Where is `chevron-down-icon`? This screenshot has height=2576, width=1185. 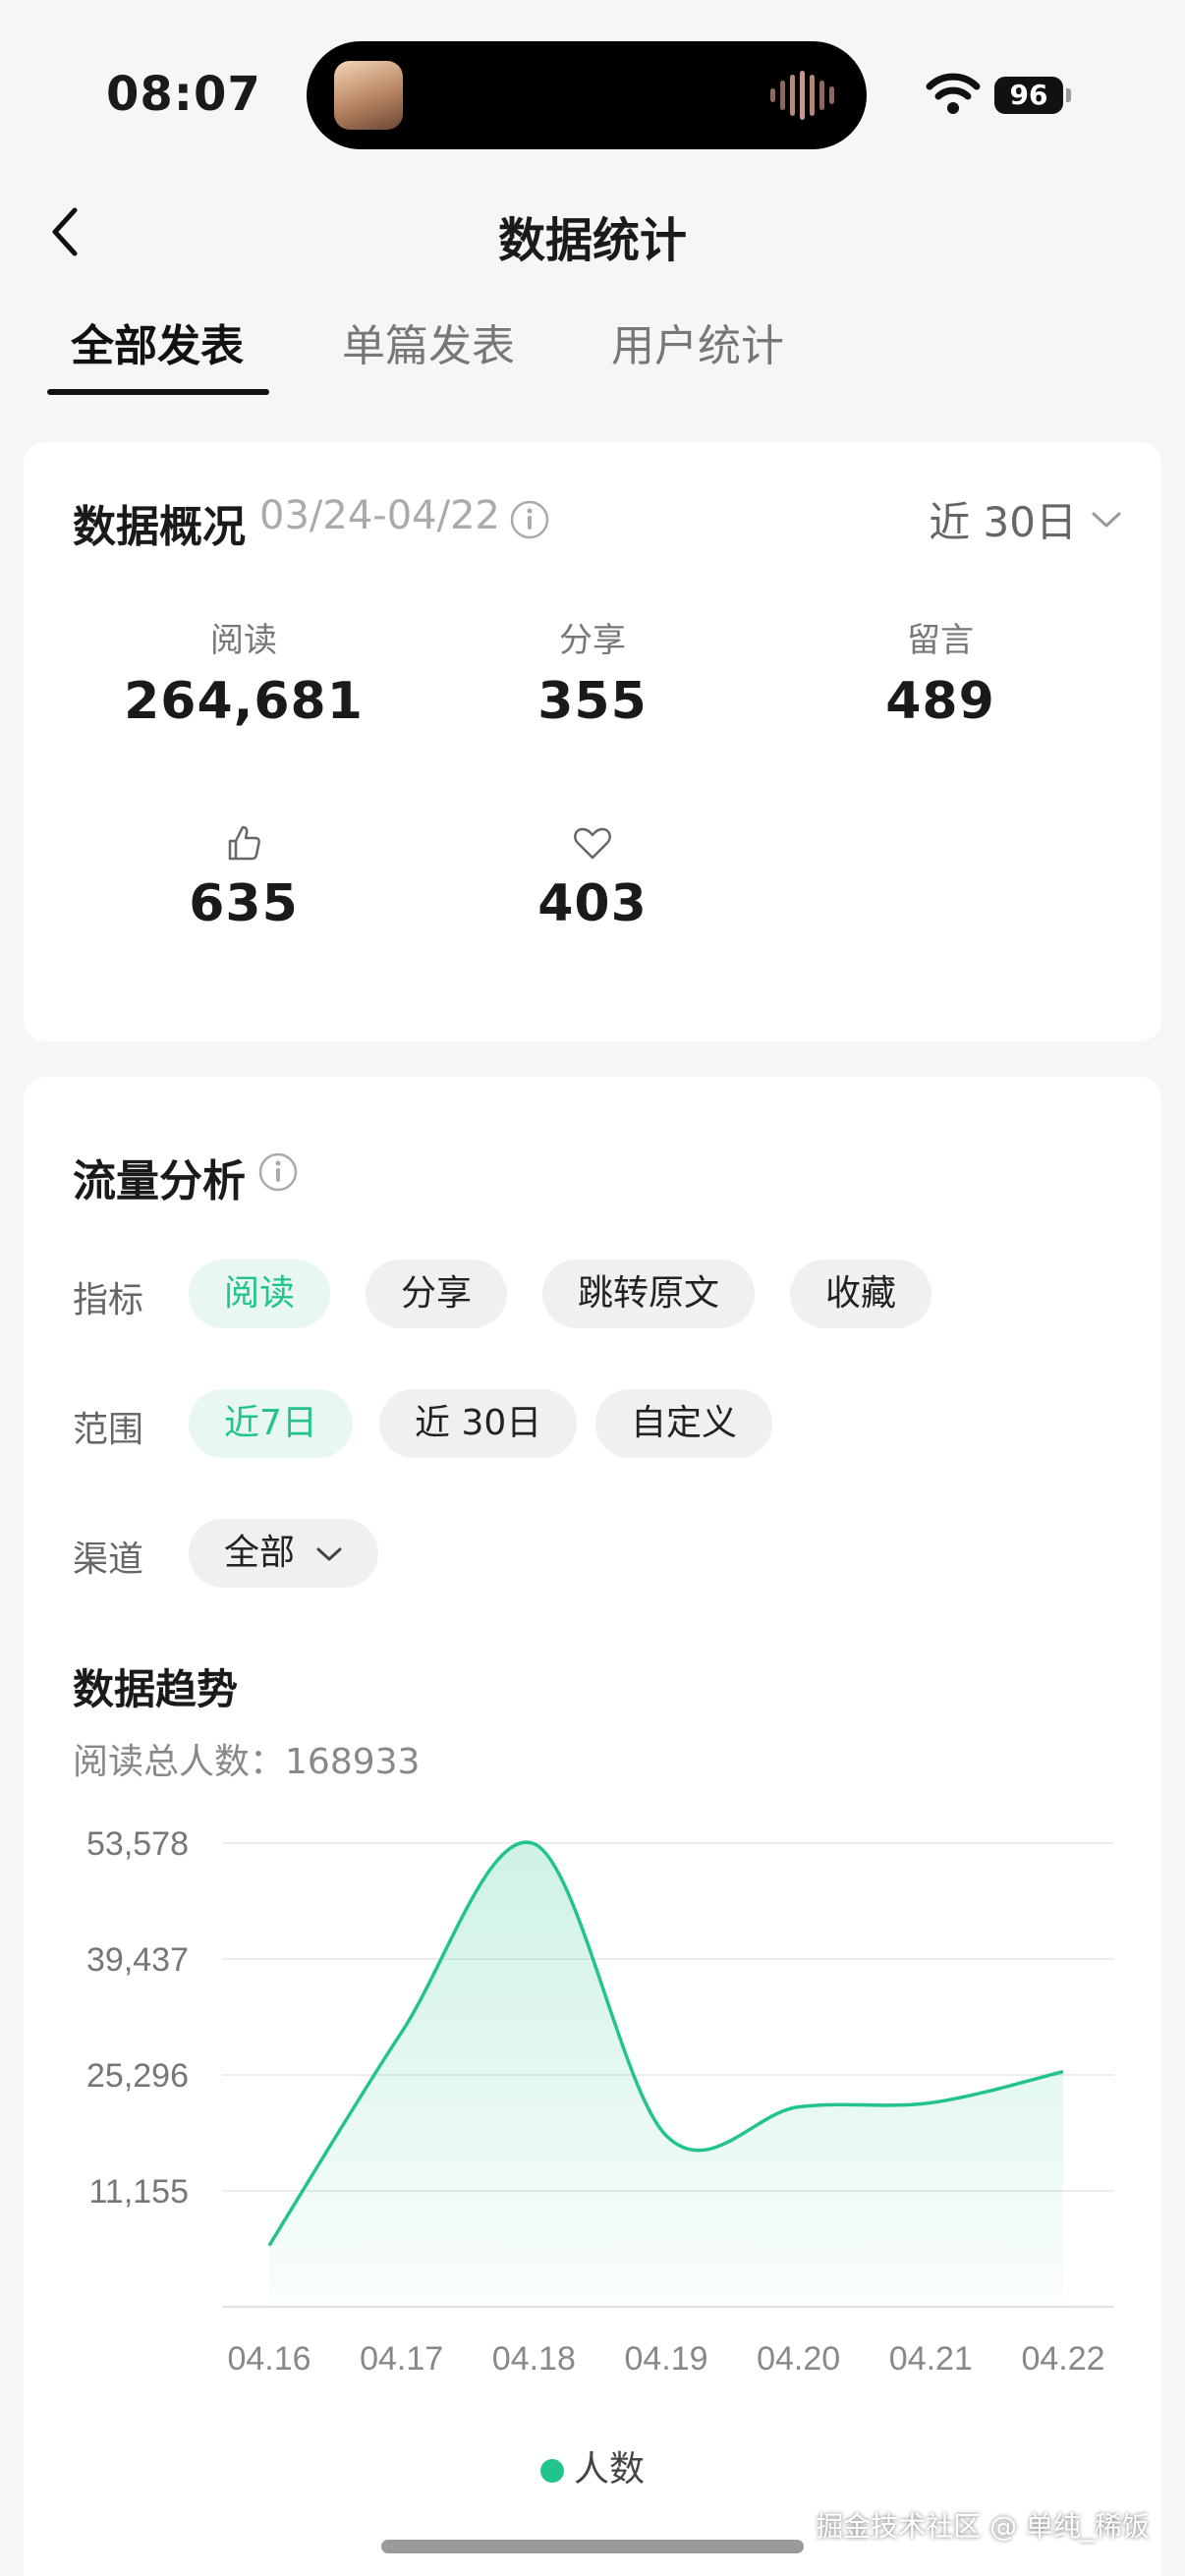 chevron-down-icon is located at coordinates (1107, 519).